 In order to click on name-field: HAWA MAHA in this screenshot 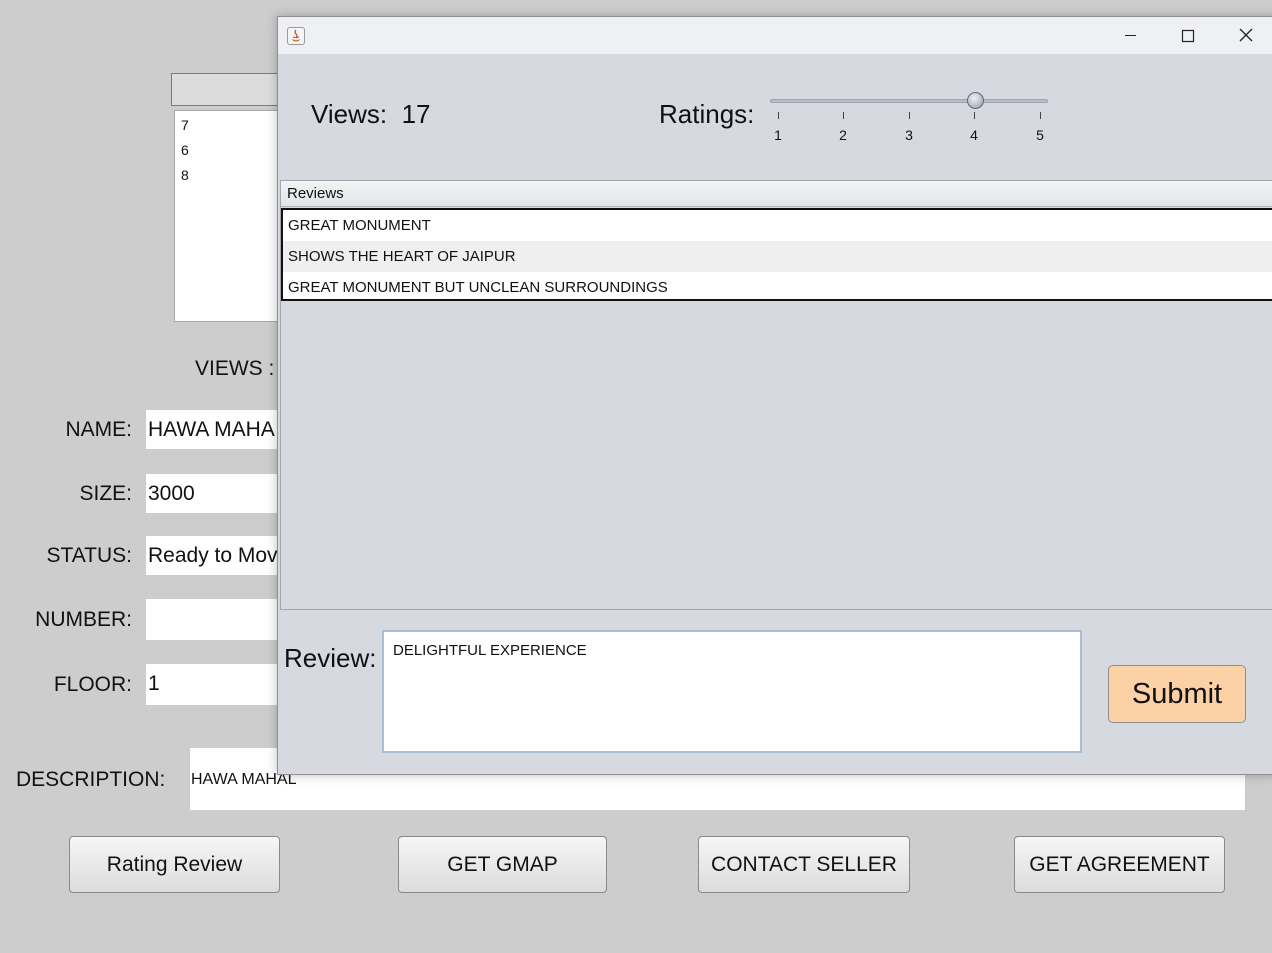, I will do `click(216, 429)`.